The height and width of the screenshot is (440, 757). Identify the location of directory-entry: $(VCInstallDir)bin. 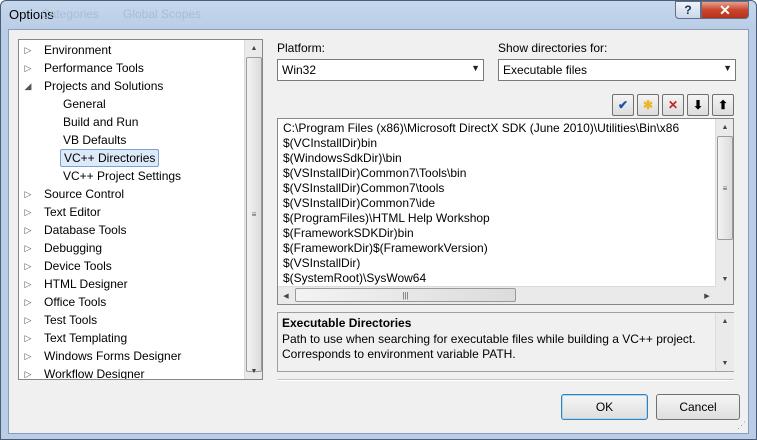
(330, 143).